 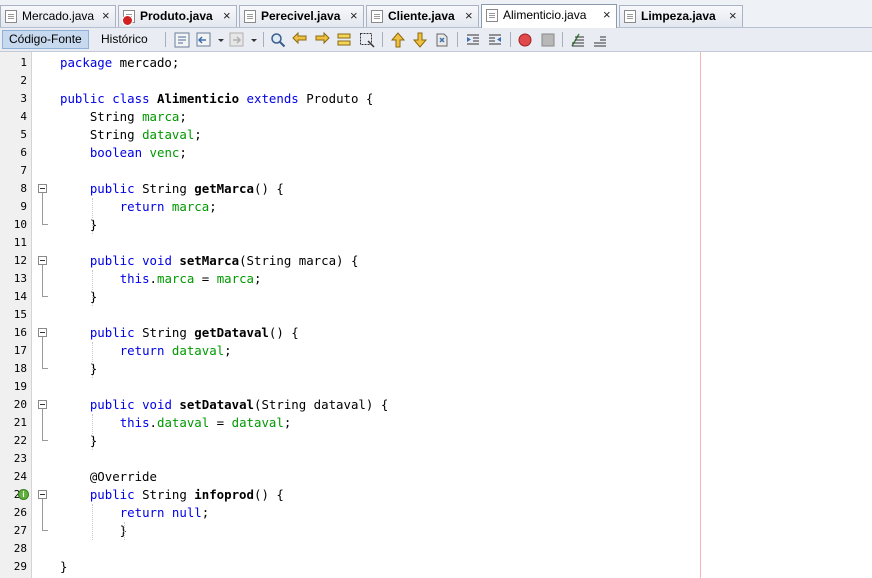 What do you see at coordinates (23, 62) in the screenshot?
I see `line-number: 1` at bounding box center [23, 62].